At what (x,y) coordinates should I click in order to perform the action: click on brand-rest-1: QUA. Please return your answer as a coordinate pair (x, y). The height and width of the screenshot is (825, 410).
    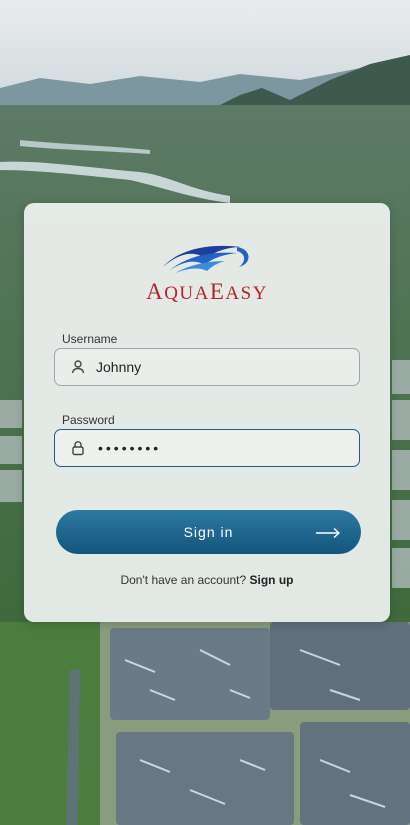
    Looking at the image, I should click on (187, 293).